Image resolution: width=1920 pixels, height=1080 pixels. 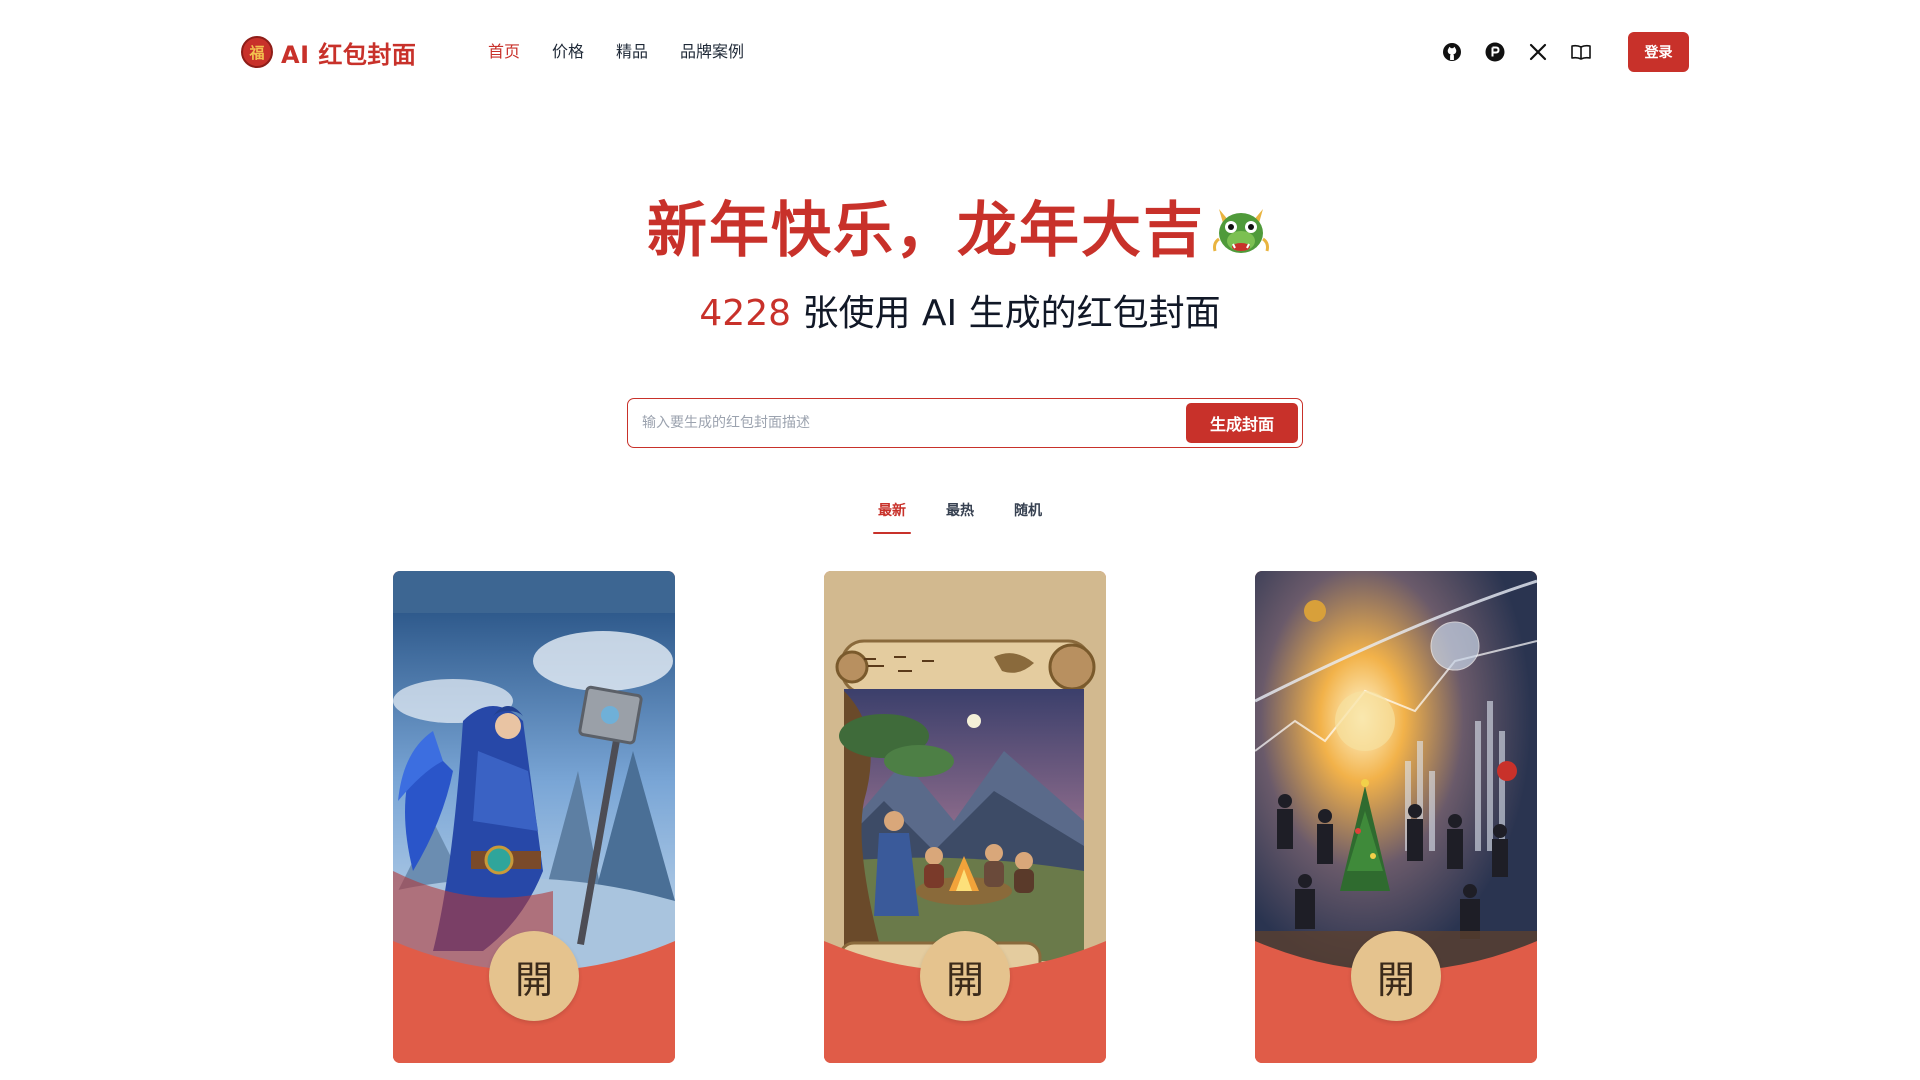 I want to click on site-logo: 福 AI 红包封面, so click(x=328, y=52).